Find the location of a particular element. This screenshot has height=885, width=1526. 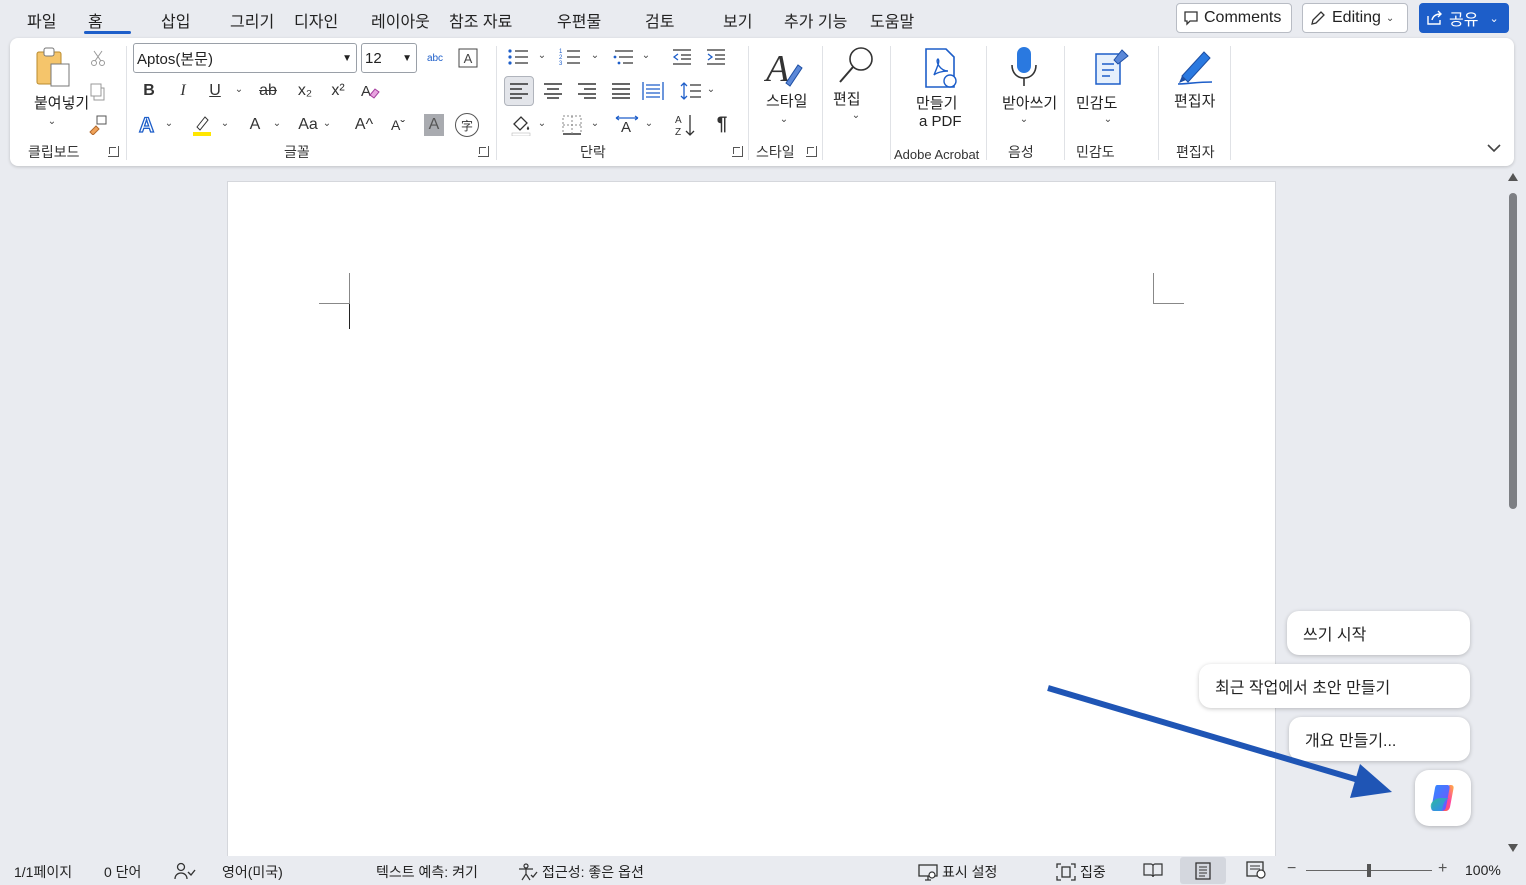

multilevel-list-icon is located at coordinates (624, 57).